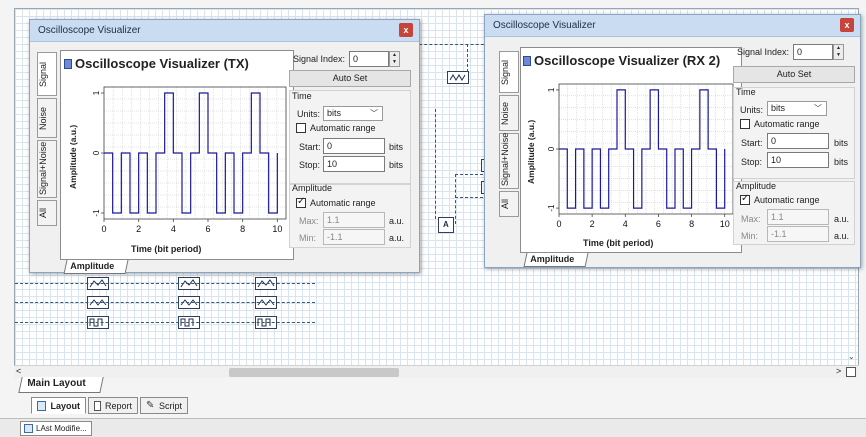 The height and width of the screenshot is (437, 866). What do you see at coordinates (745, 124) in the screenshot?
I see `checkbox-icon` at bounding box center [745, 124].